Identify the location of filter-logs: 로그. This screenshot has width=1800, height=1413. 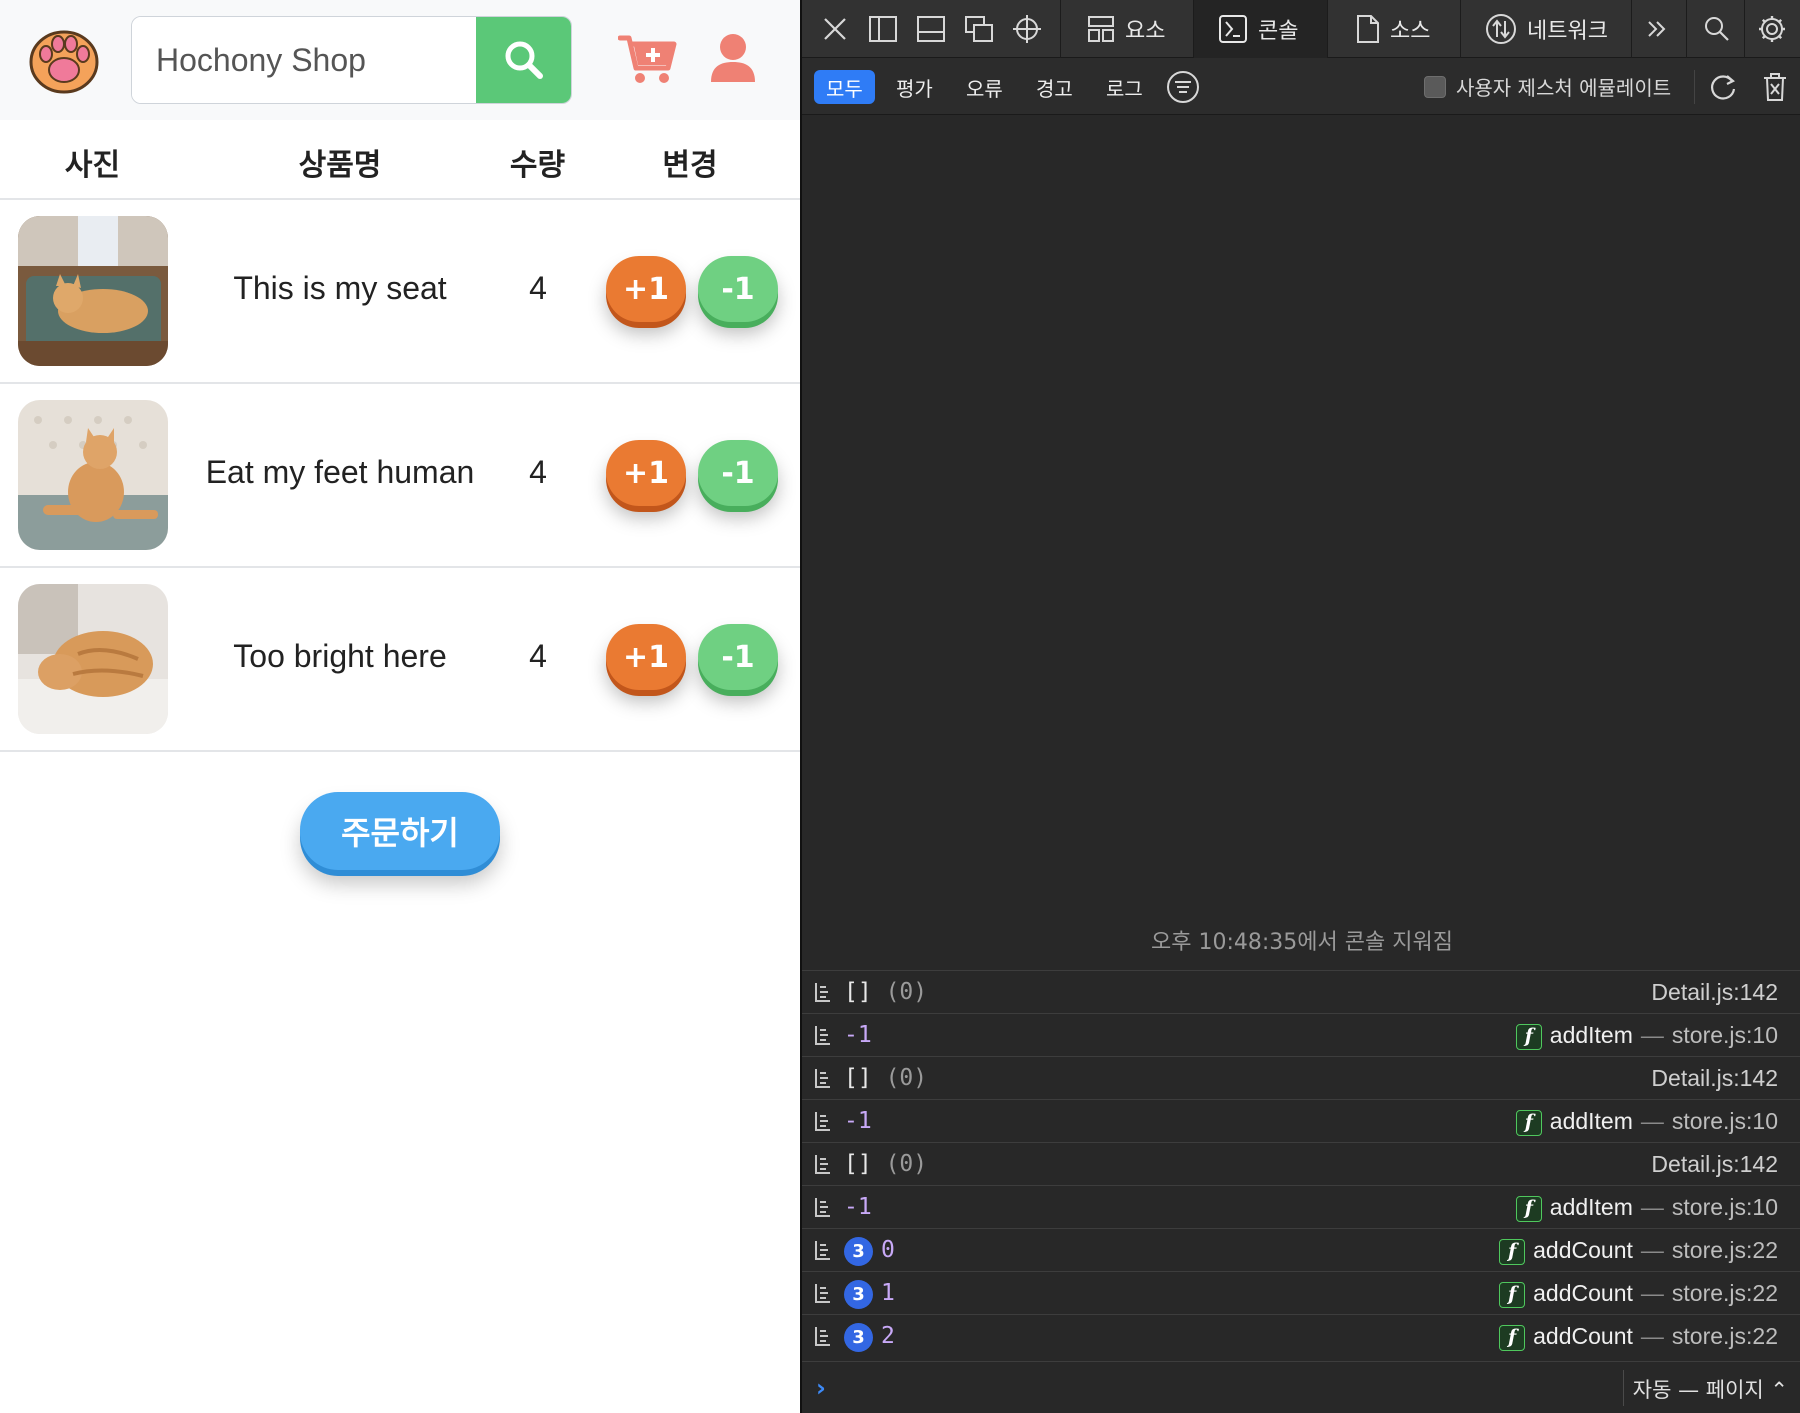
(1124, 87).